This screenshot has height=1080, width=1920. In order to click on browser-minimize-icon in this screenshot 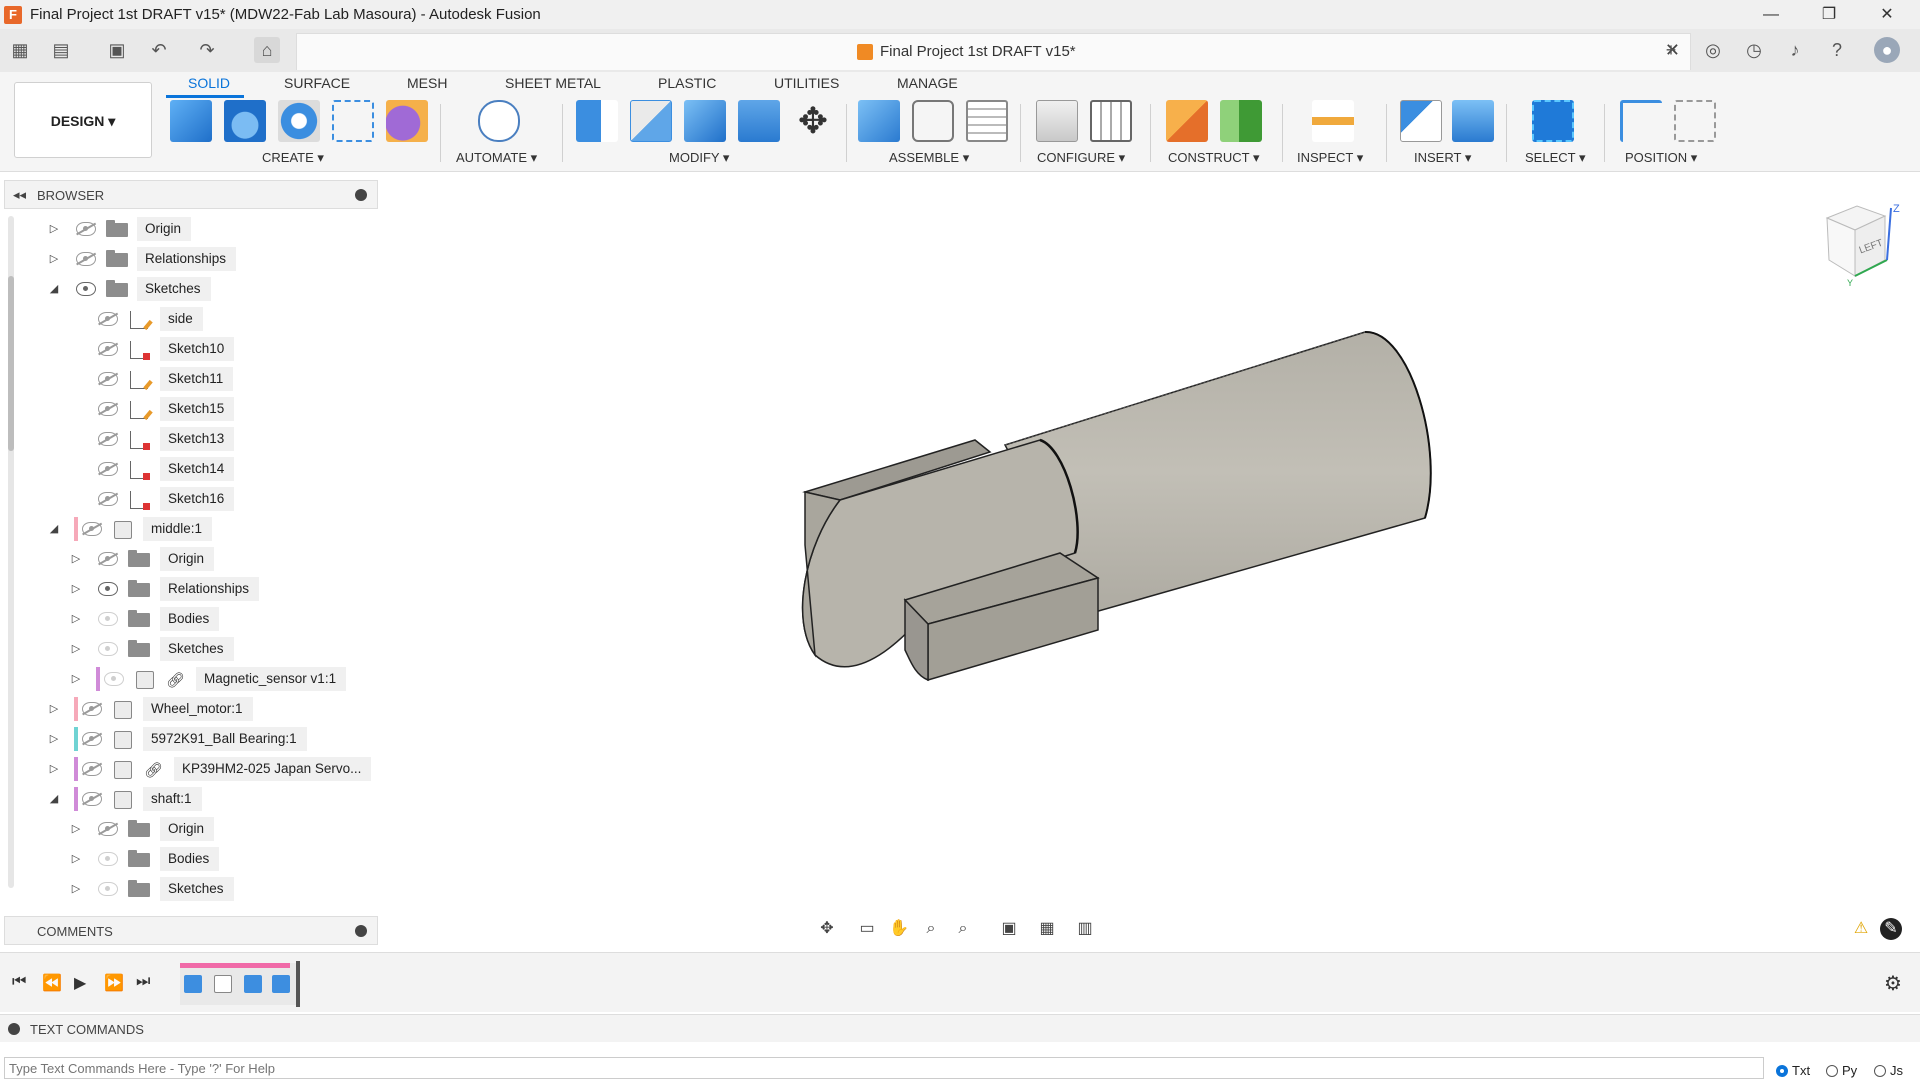, I will do `click(361, 195)`.